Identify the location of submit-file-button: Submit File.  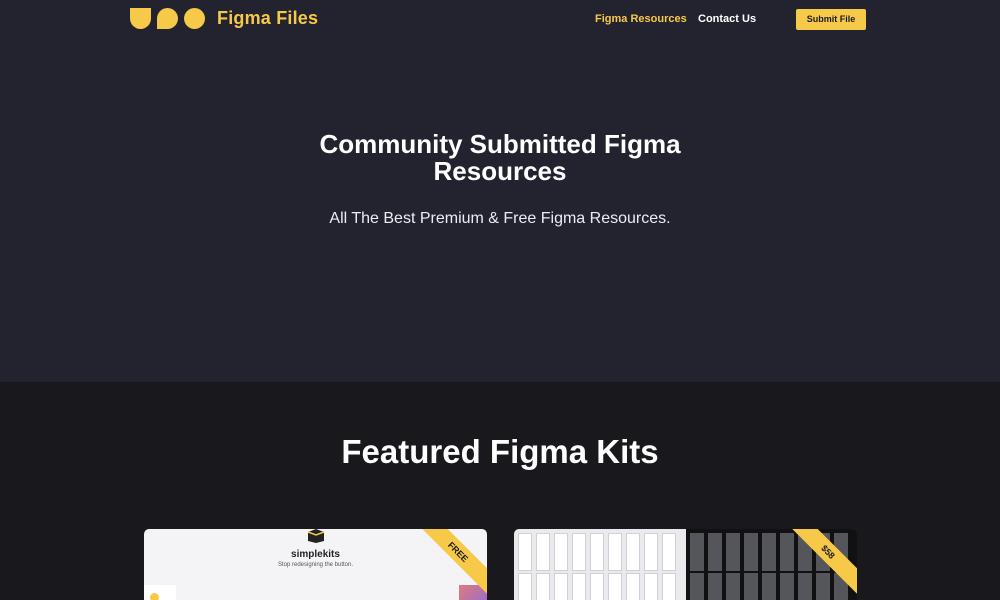
(831, 19).